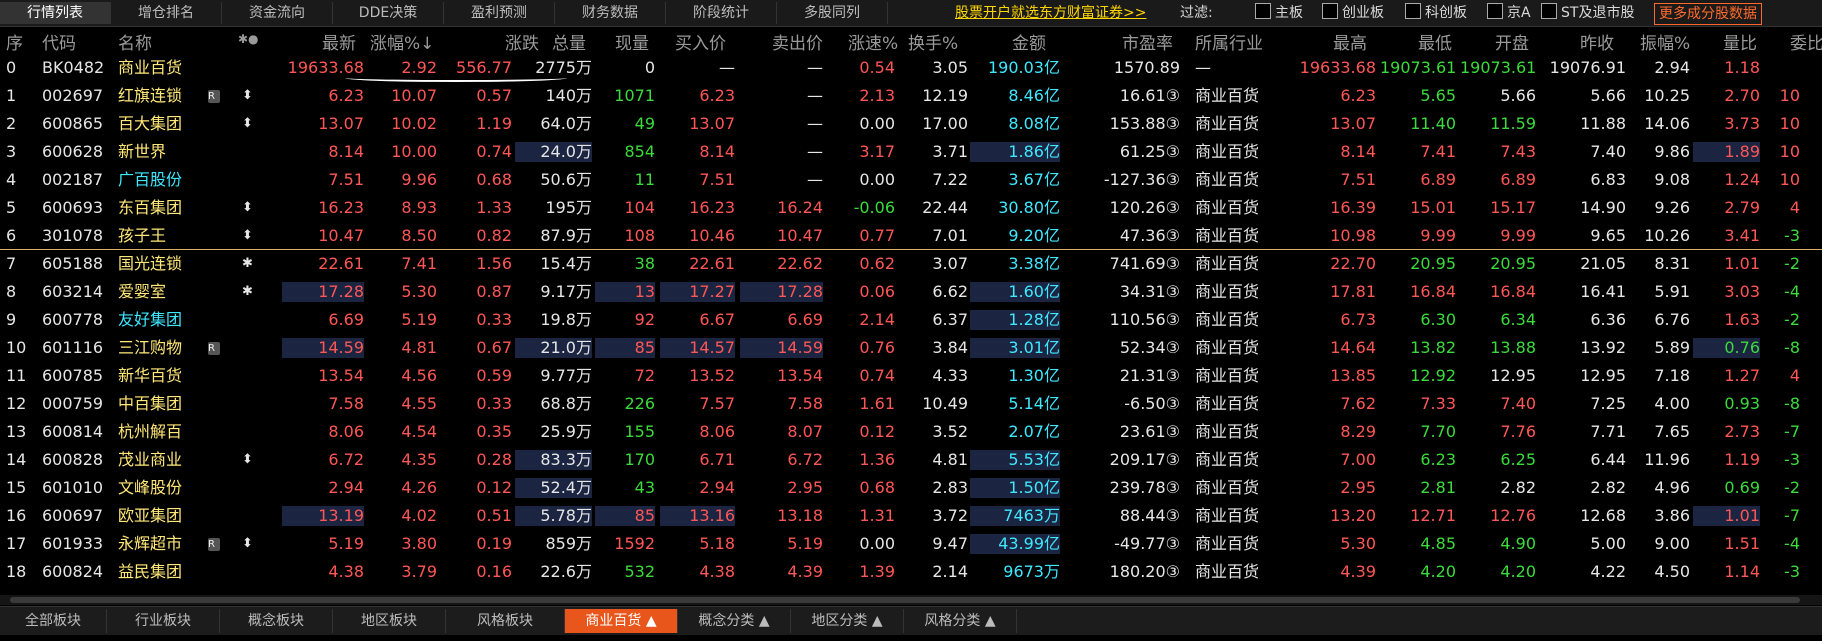  I want to click on col-speed: 涨速%, so click(873, 41).